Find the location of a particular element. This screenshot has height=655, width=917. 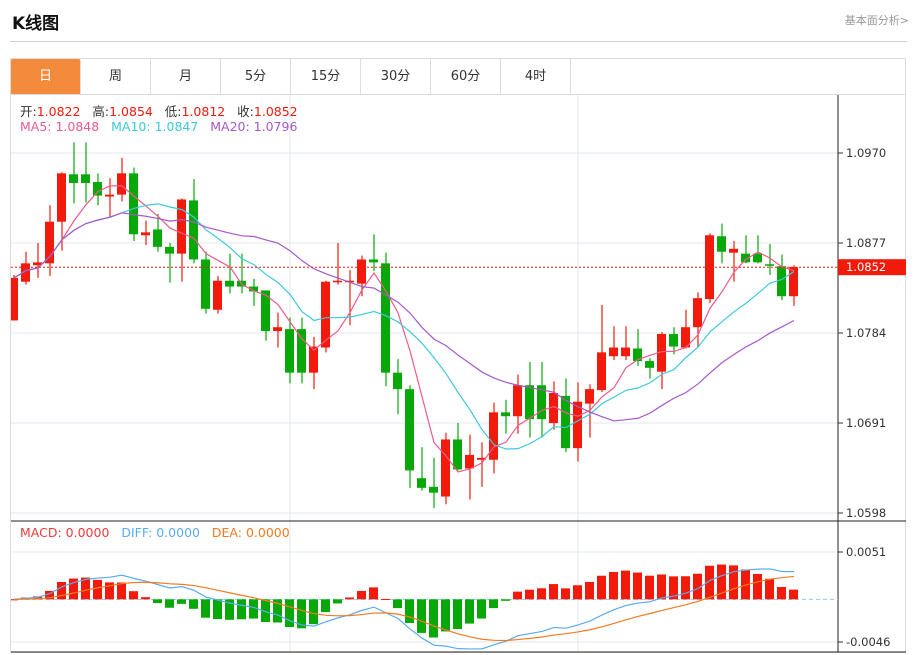

price-tick-label: 1.0691 is located at coordinates (866, 423).